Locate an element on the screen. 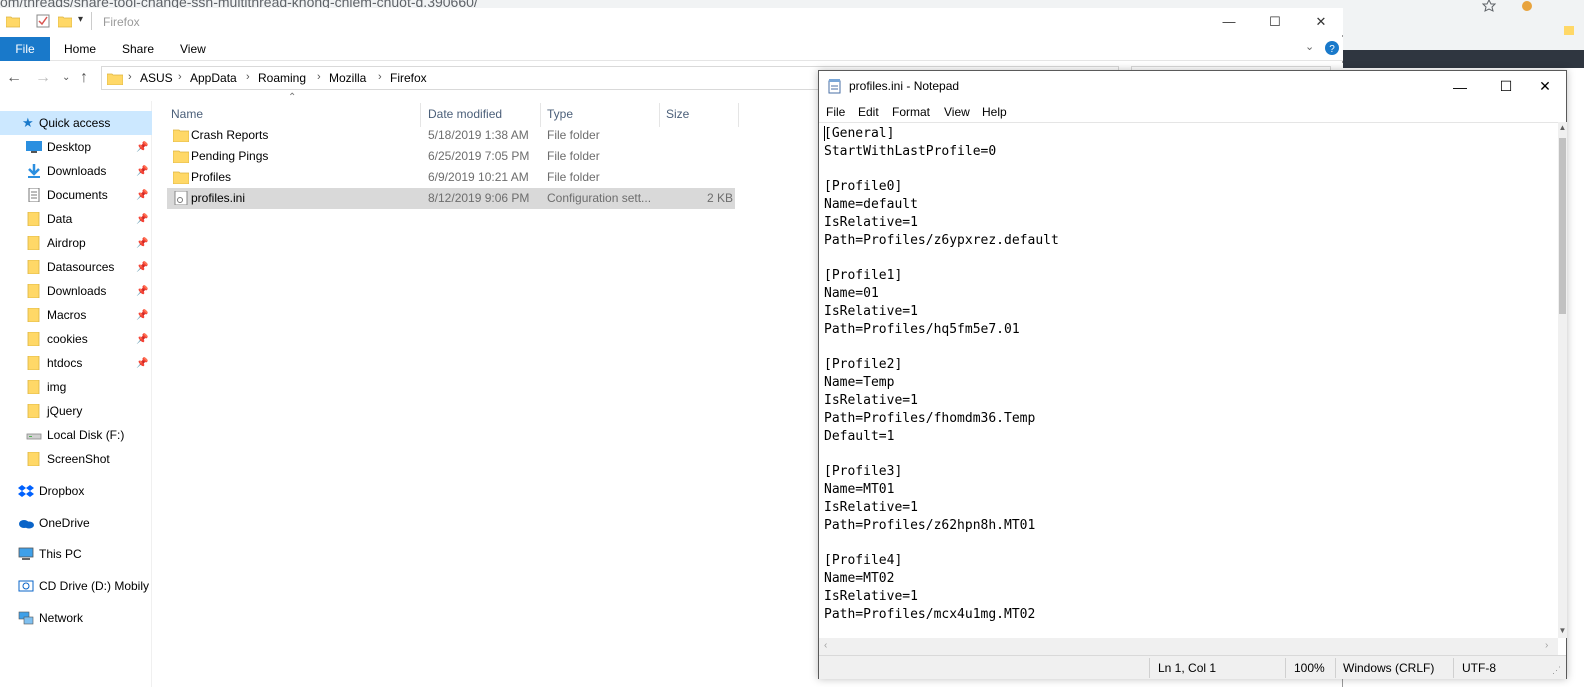  tab-file: File is located at coordinates (25, 49).